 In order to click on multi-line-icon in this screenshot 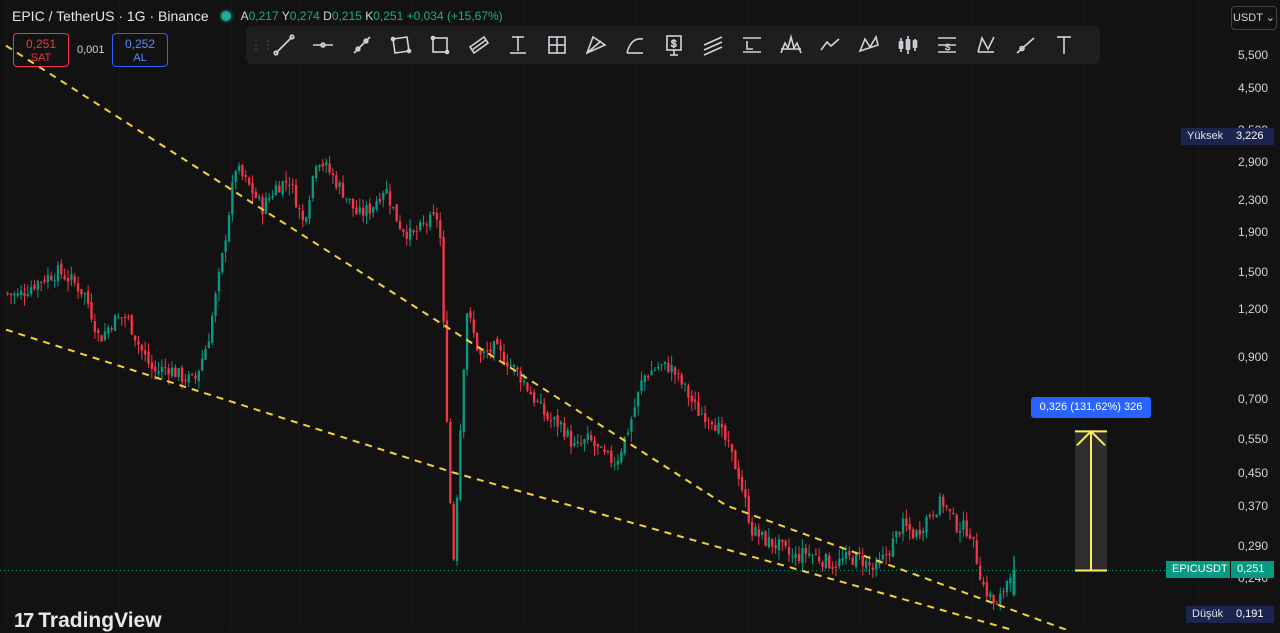, I will do `click(712, 45)`.